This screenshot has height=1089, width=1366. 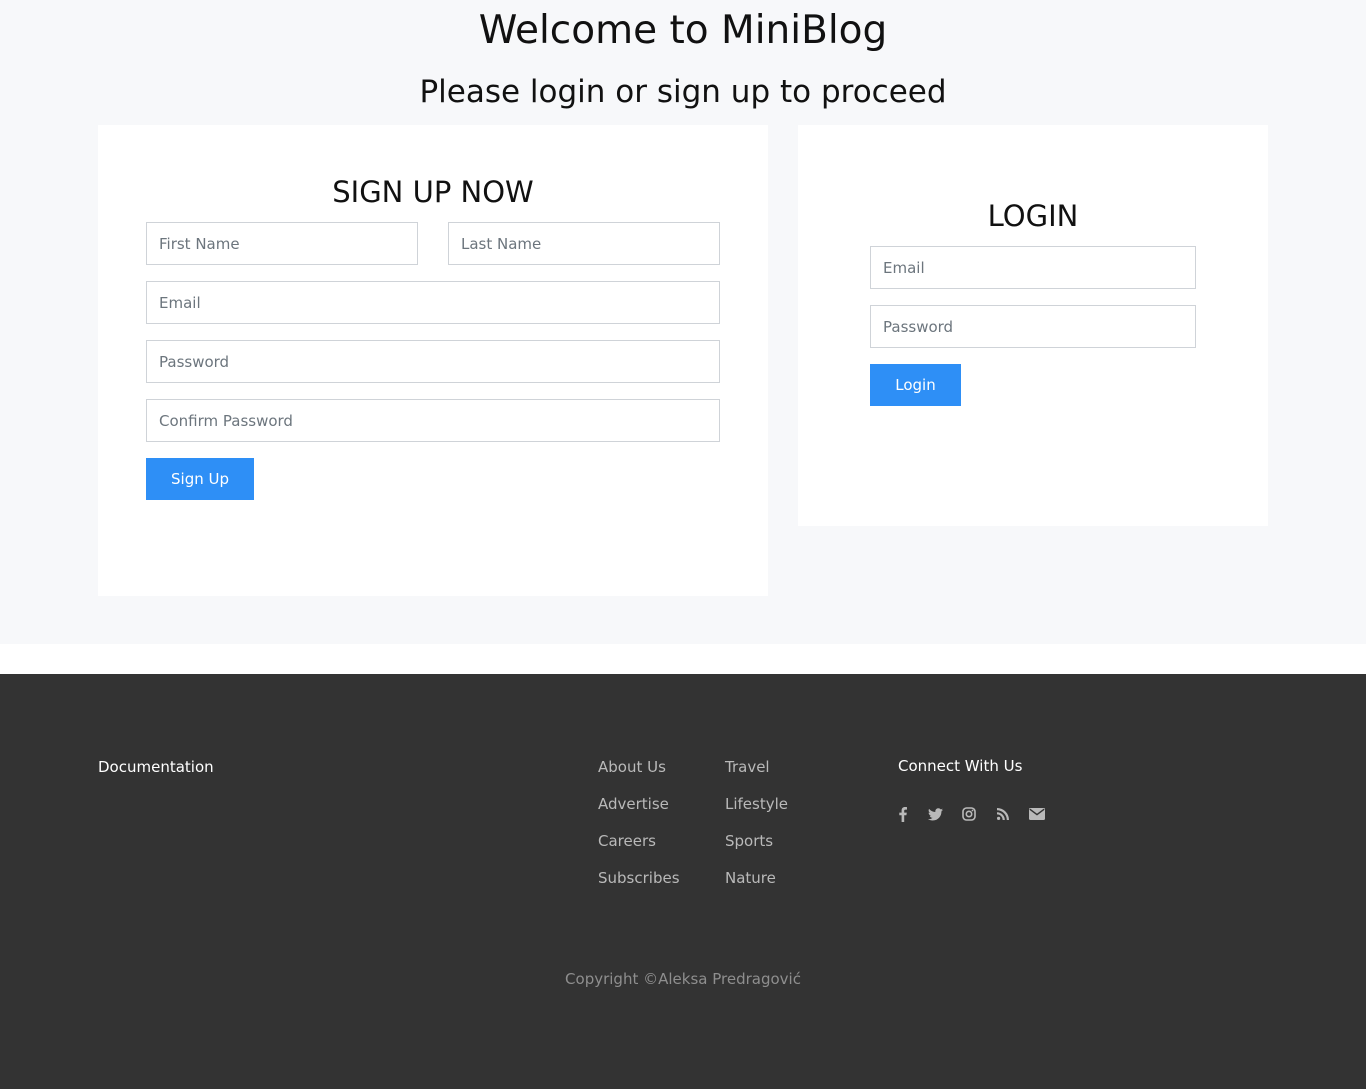 What do you see at coordinates (683, 92) in the screenshot?
I see `page-subtitle: Please login or sign up to proceed` at bounding box center [683, 92].